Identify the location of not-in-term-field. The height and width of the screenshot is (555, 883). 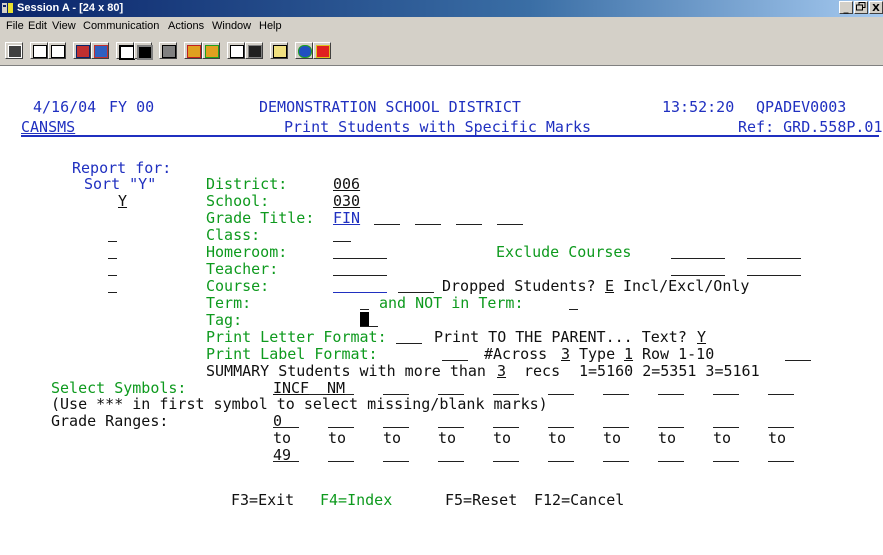
(573, 302).